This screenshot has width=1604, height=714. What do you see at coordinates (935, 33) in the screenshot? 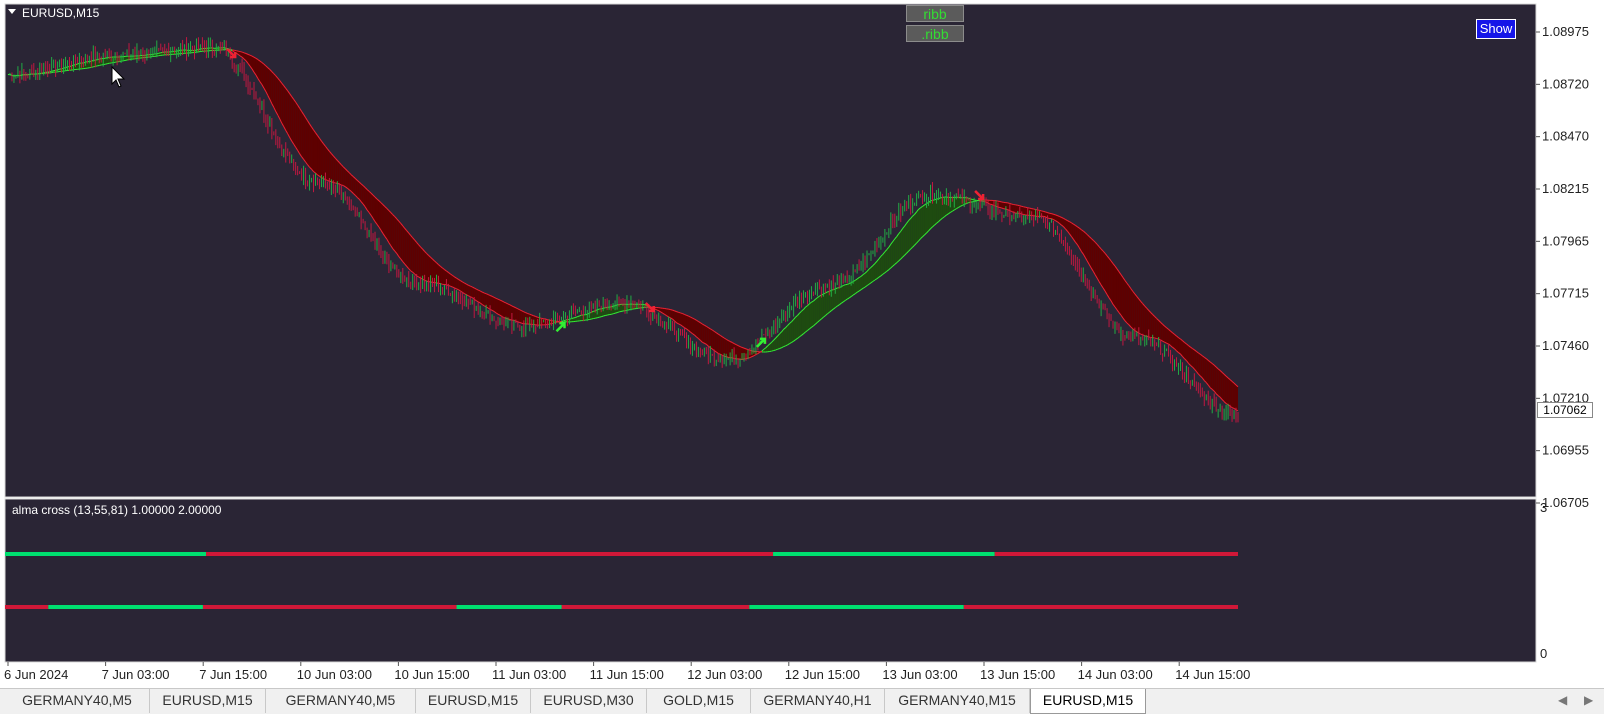
I see `ribb-alt-button: .ribb` at bounding box center [935, 33].